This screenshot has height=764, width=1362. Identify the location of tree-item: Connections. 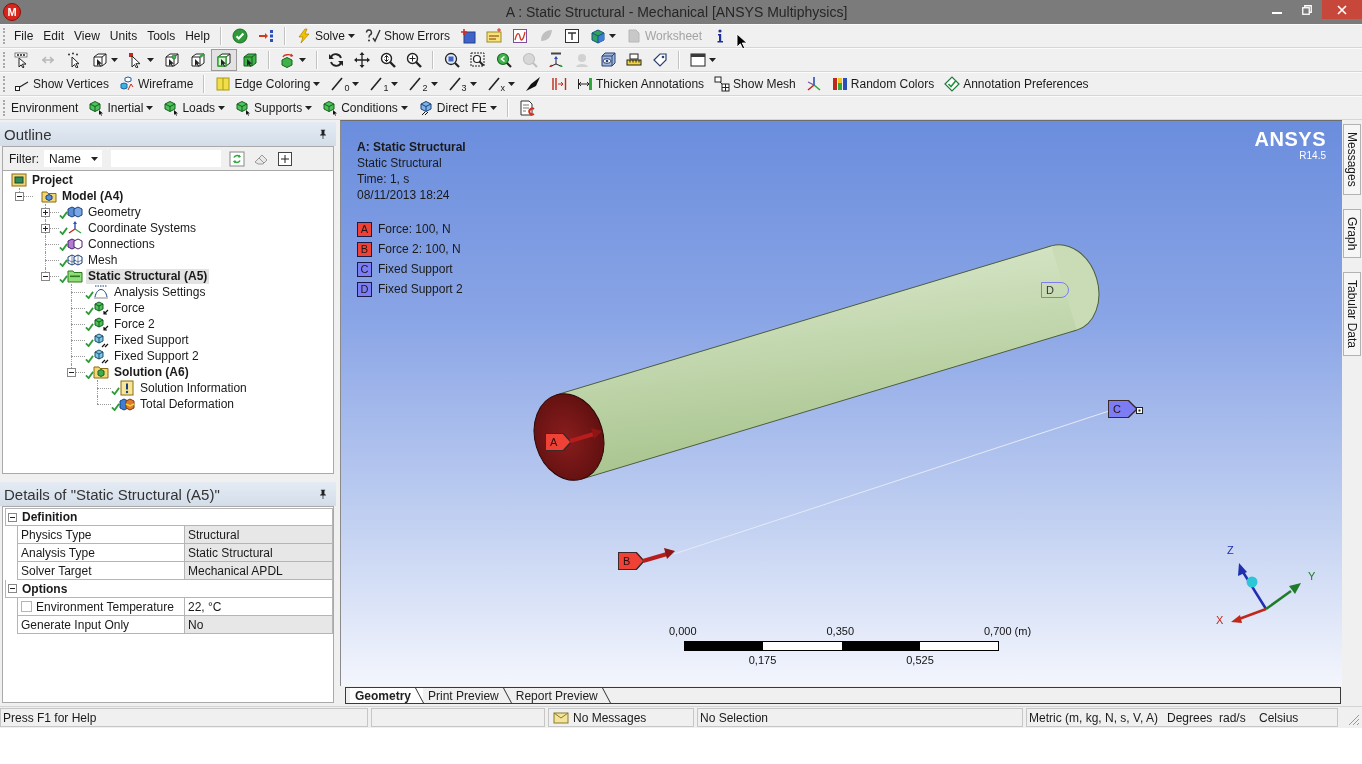
(121, 244).